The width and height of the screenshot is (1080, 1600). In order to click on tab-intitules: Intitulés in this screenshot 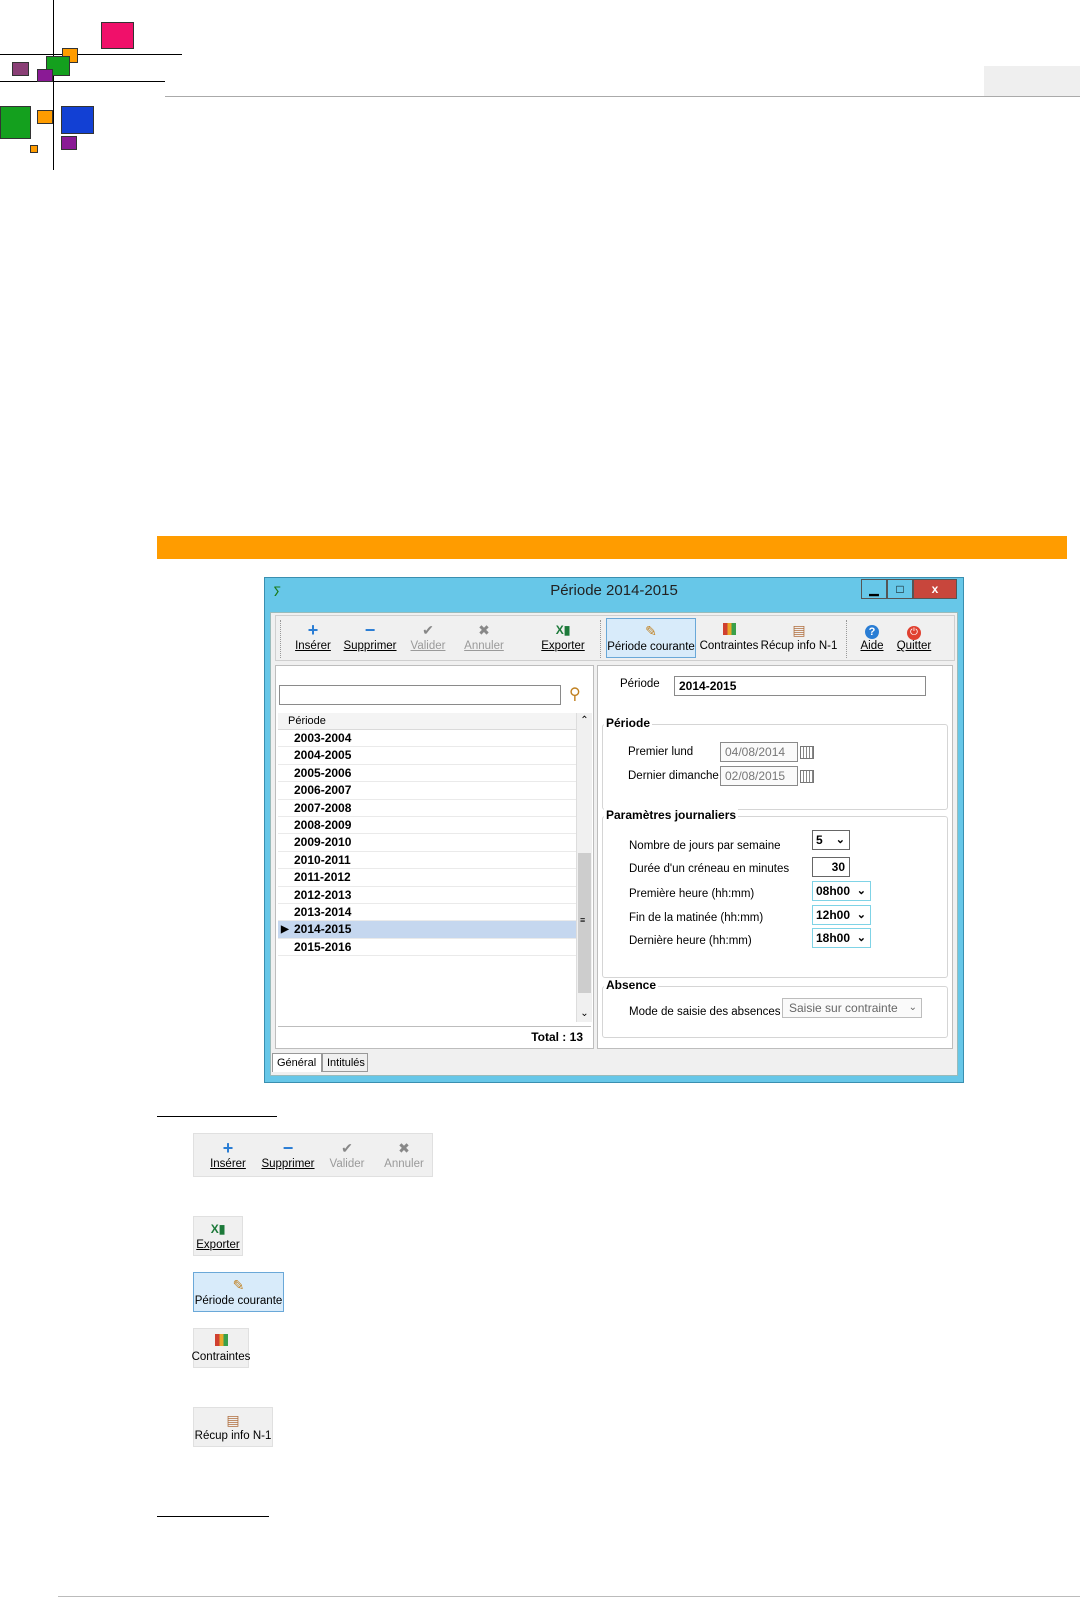, I will do `click(345, 1062)`.